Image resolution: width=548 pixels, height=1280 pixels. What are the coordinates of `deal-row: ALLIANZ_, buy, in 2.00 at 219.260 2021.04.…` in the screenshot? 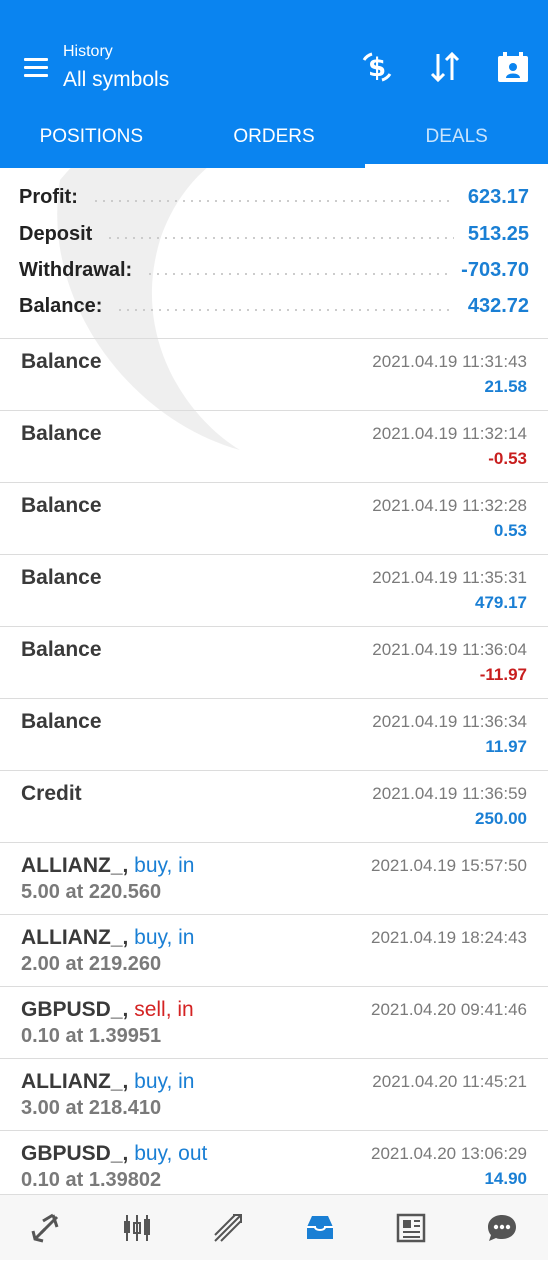 It's located at (274, 950).